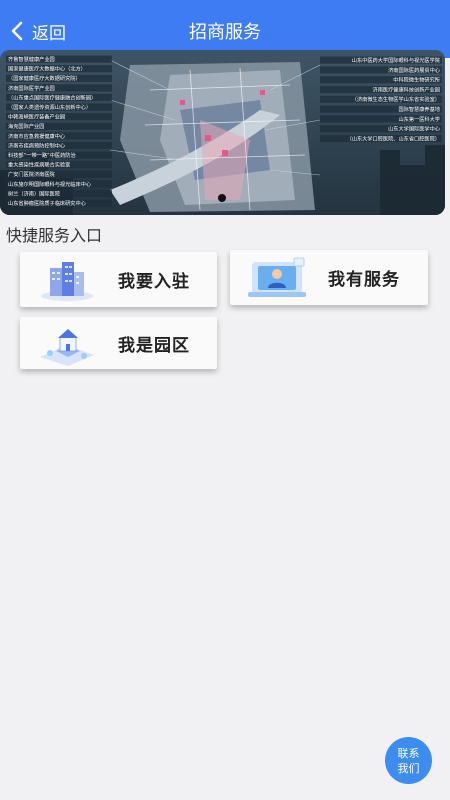 The width and height of the screenshot is (450, 800). Describe the element at coordinates (154, 345) in the screenshot. I see `entry-label: 我是园区` at that location.